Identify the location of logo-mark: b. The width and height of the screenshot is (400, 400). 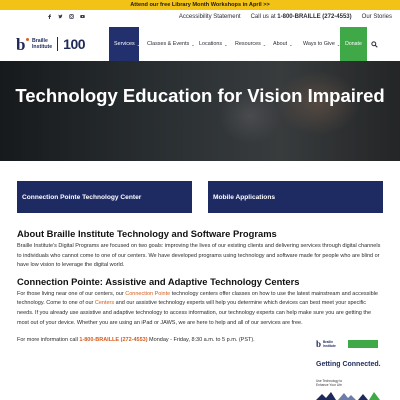
(21, 44).